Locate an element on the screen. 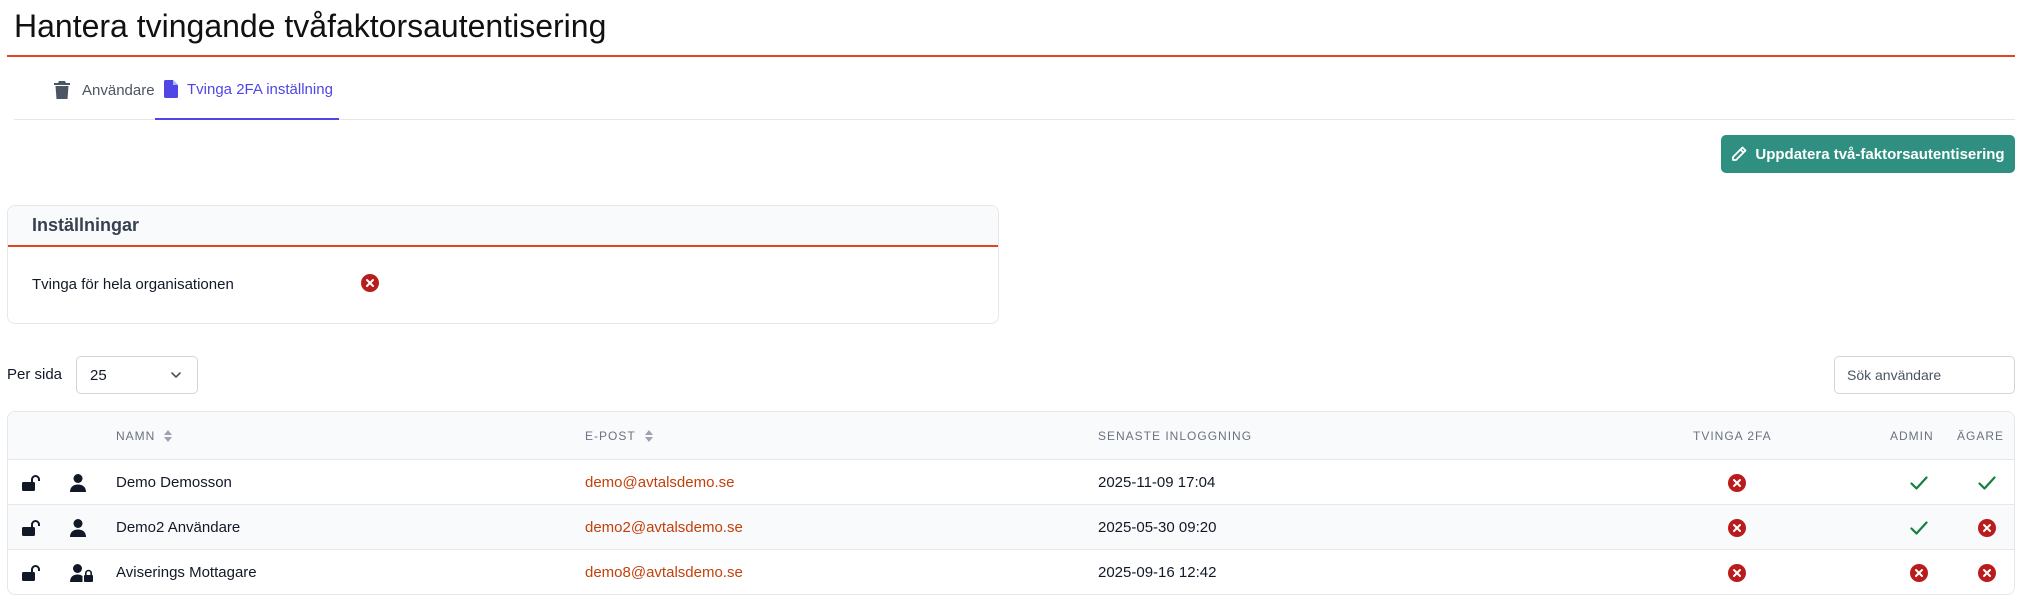 The image size is (2022, 610). header-last-login: Senaste inloggning is located at coordinates (1175, 436).